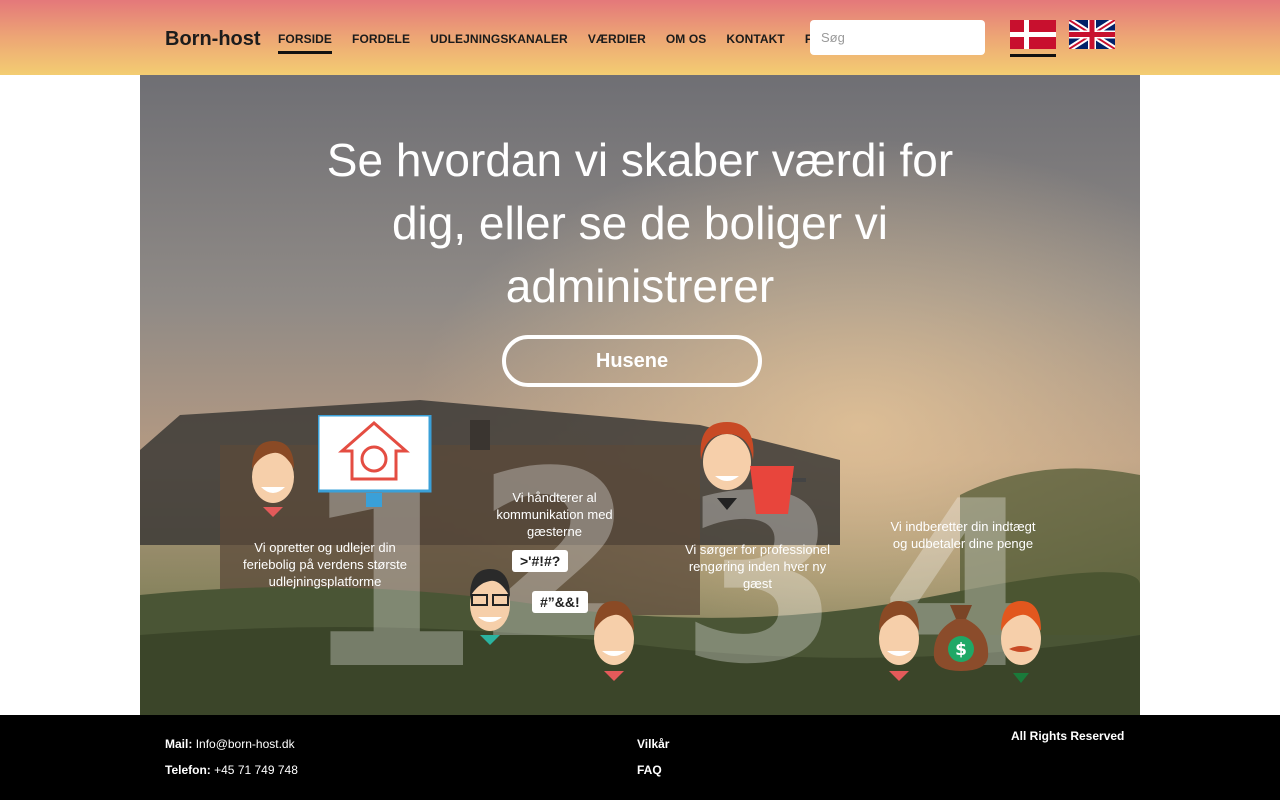 This screenshot has width=1280, height=800. I want to click on footer-rights: All Rights Reserved, so click(1068, 736).